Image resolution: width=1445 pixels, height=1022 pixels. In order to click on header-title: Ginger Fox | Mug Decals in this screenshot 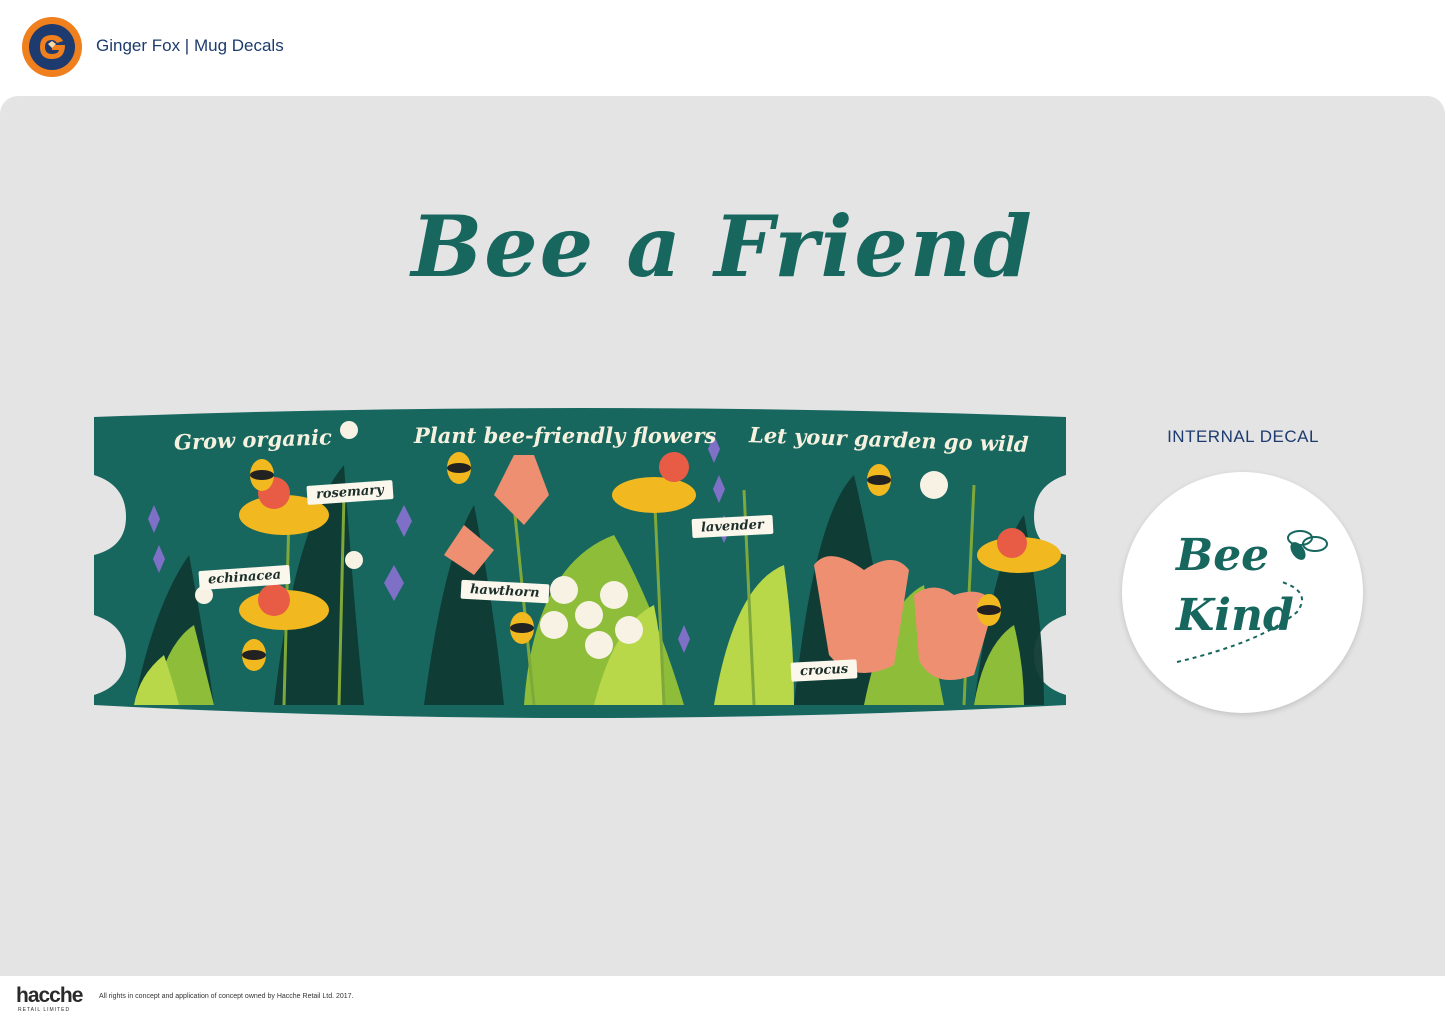, I will do `click(190, 45)`.